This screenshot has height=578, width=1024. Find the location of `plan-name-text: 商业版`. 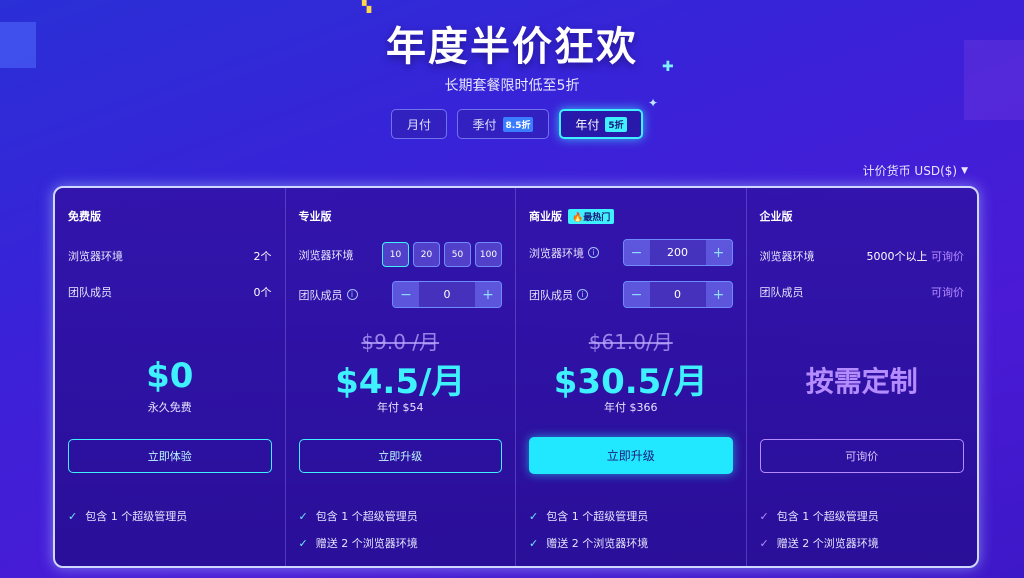

plan-name-text: 商业版 is located at coordinates (545, 216).